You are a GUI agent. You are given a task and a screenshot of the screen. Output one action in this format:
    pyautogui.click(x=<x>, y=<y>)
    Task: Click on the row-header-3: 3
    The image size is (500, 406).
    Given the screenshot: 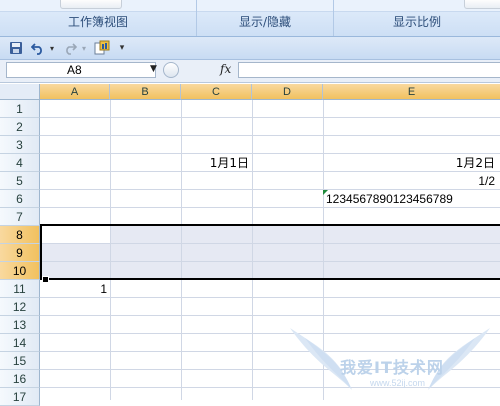 What is the action you would take?
    pyautogui.click(x=20, y=145)
    